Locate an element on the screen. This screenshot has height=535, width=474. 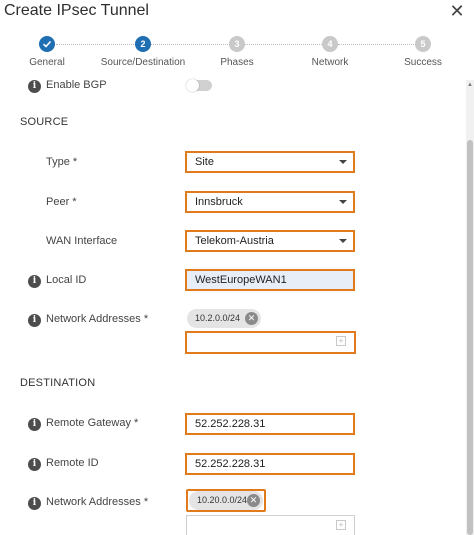
wan-interface-value: Telekom-Austria is located at coordinates (234, 241).